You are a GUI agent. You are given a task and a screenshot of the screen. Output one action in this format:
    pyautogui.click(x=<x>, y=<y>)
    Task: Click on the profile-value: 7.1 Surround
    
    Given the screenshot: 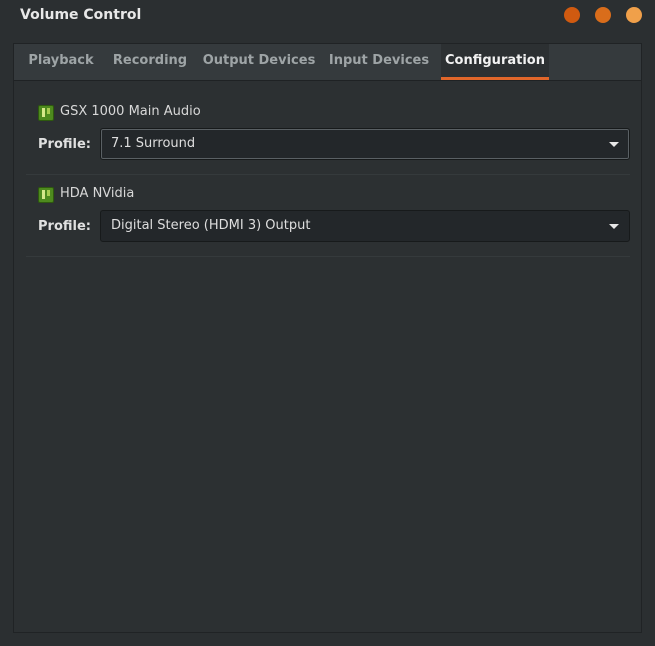 What is the action you would take?
    pyautogui.click(x=153, y=143)
    